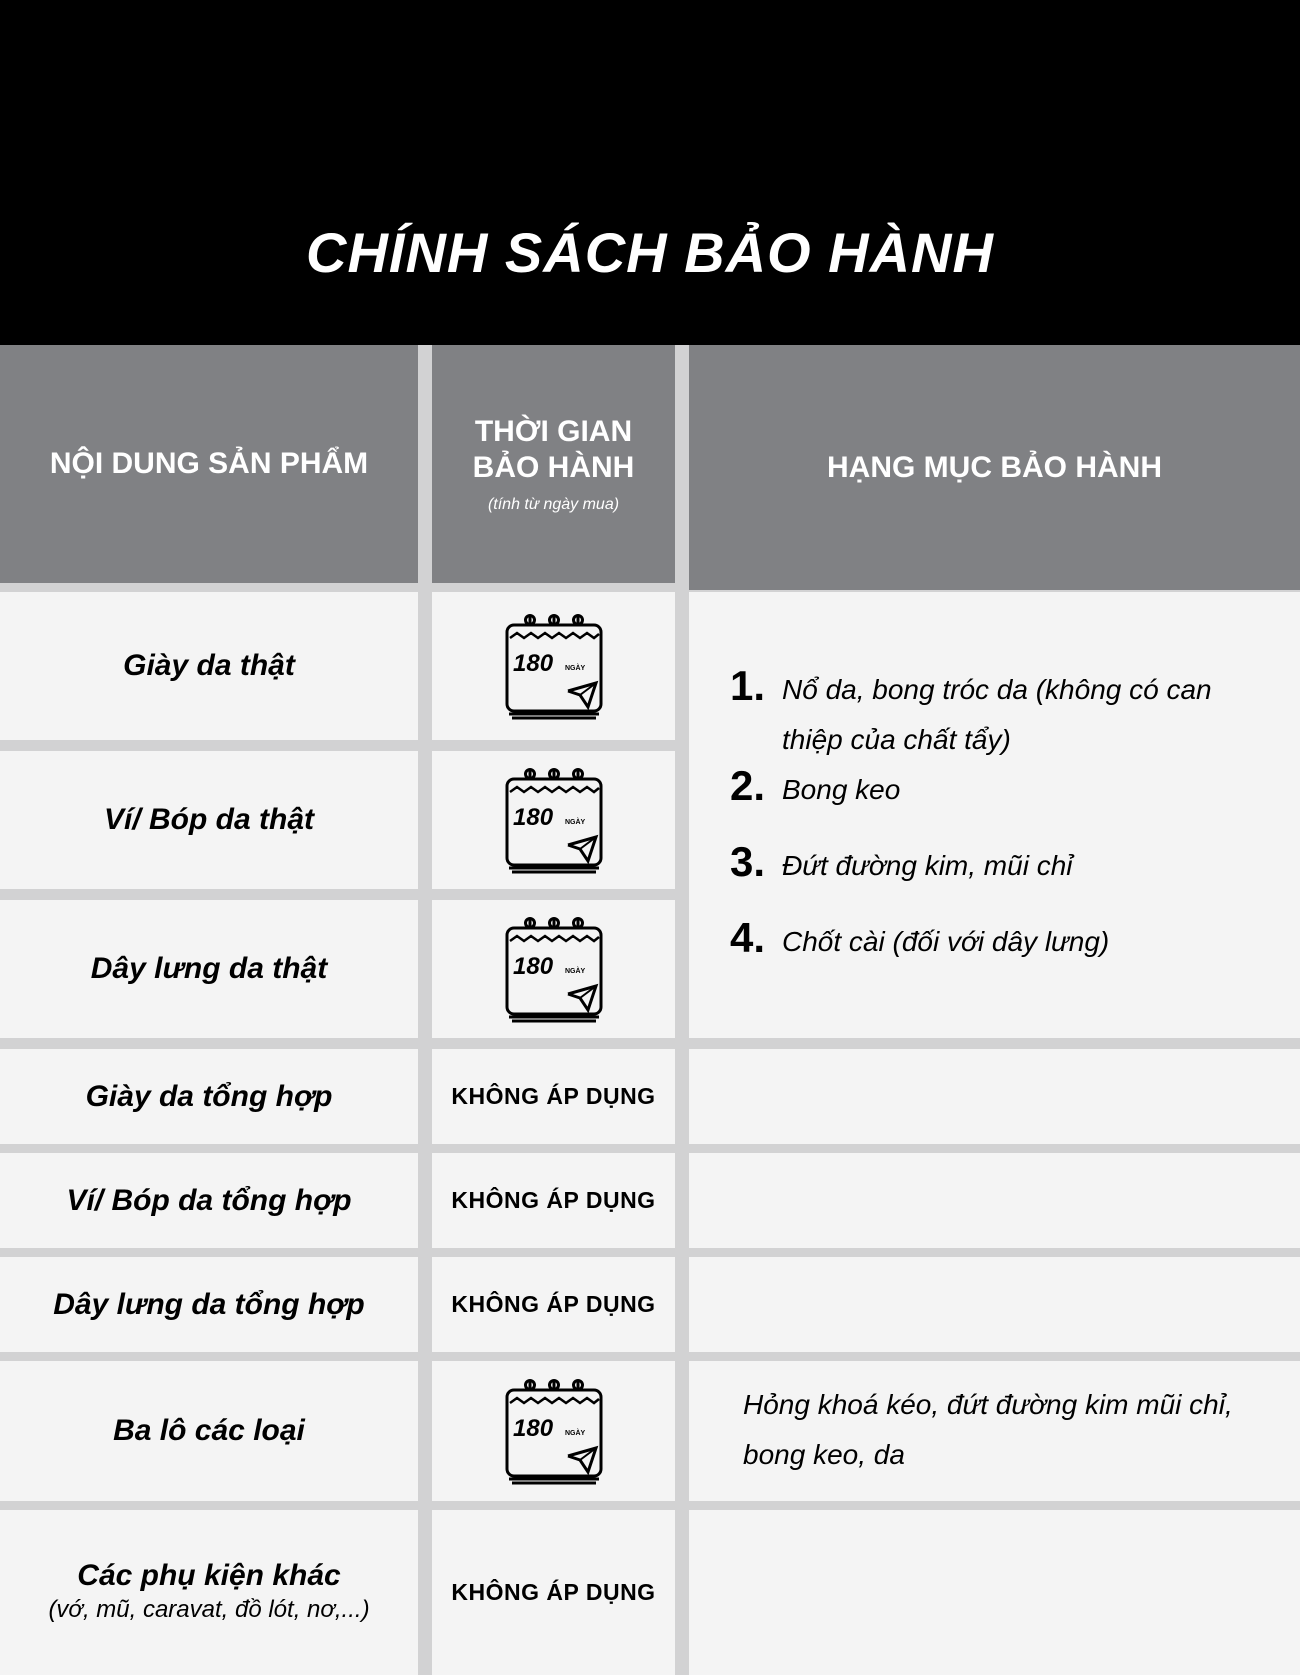 The image size is (1300, 1675). I want to click on list-number: 1., so click(748, 685).